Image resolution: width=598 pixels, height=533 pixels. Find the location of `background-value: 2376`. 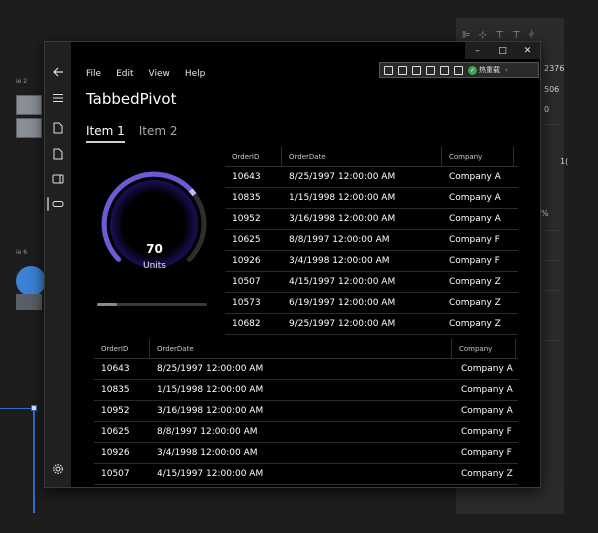

background-value: 2376 is located at coordinates (554, 68).